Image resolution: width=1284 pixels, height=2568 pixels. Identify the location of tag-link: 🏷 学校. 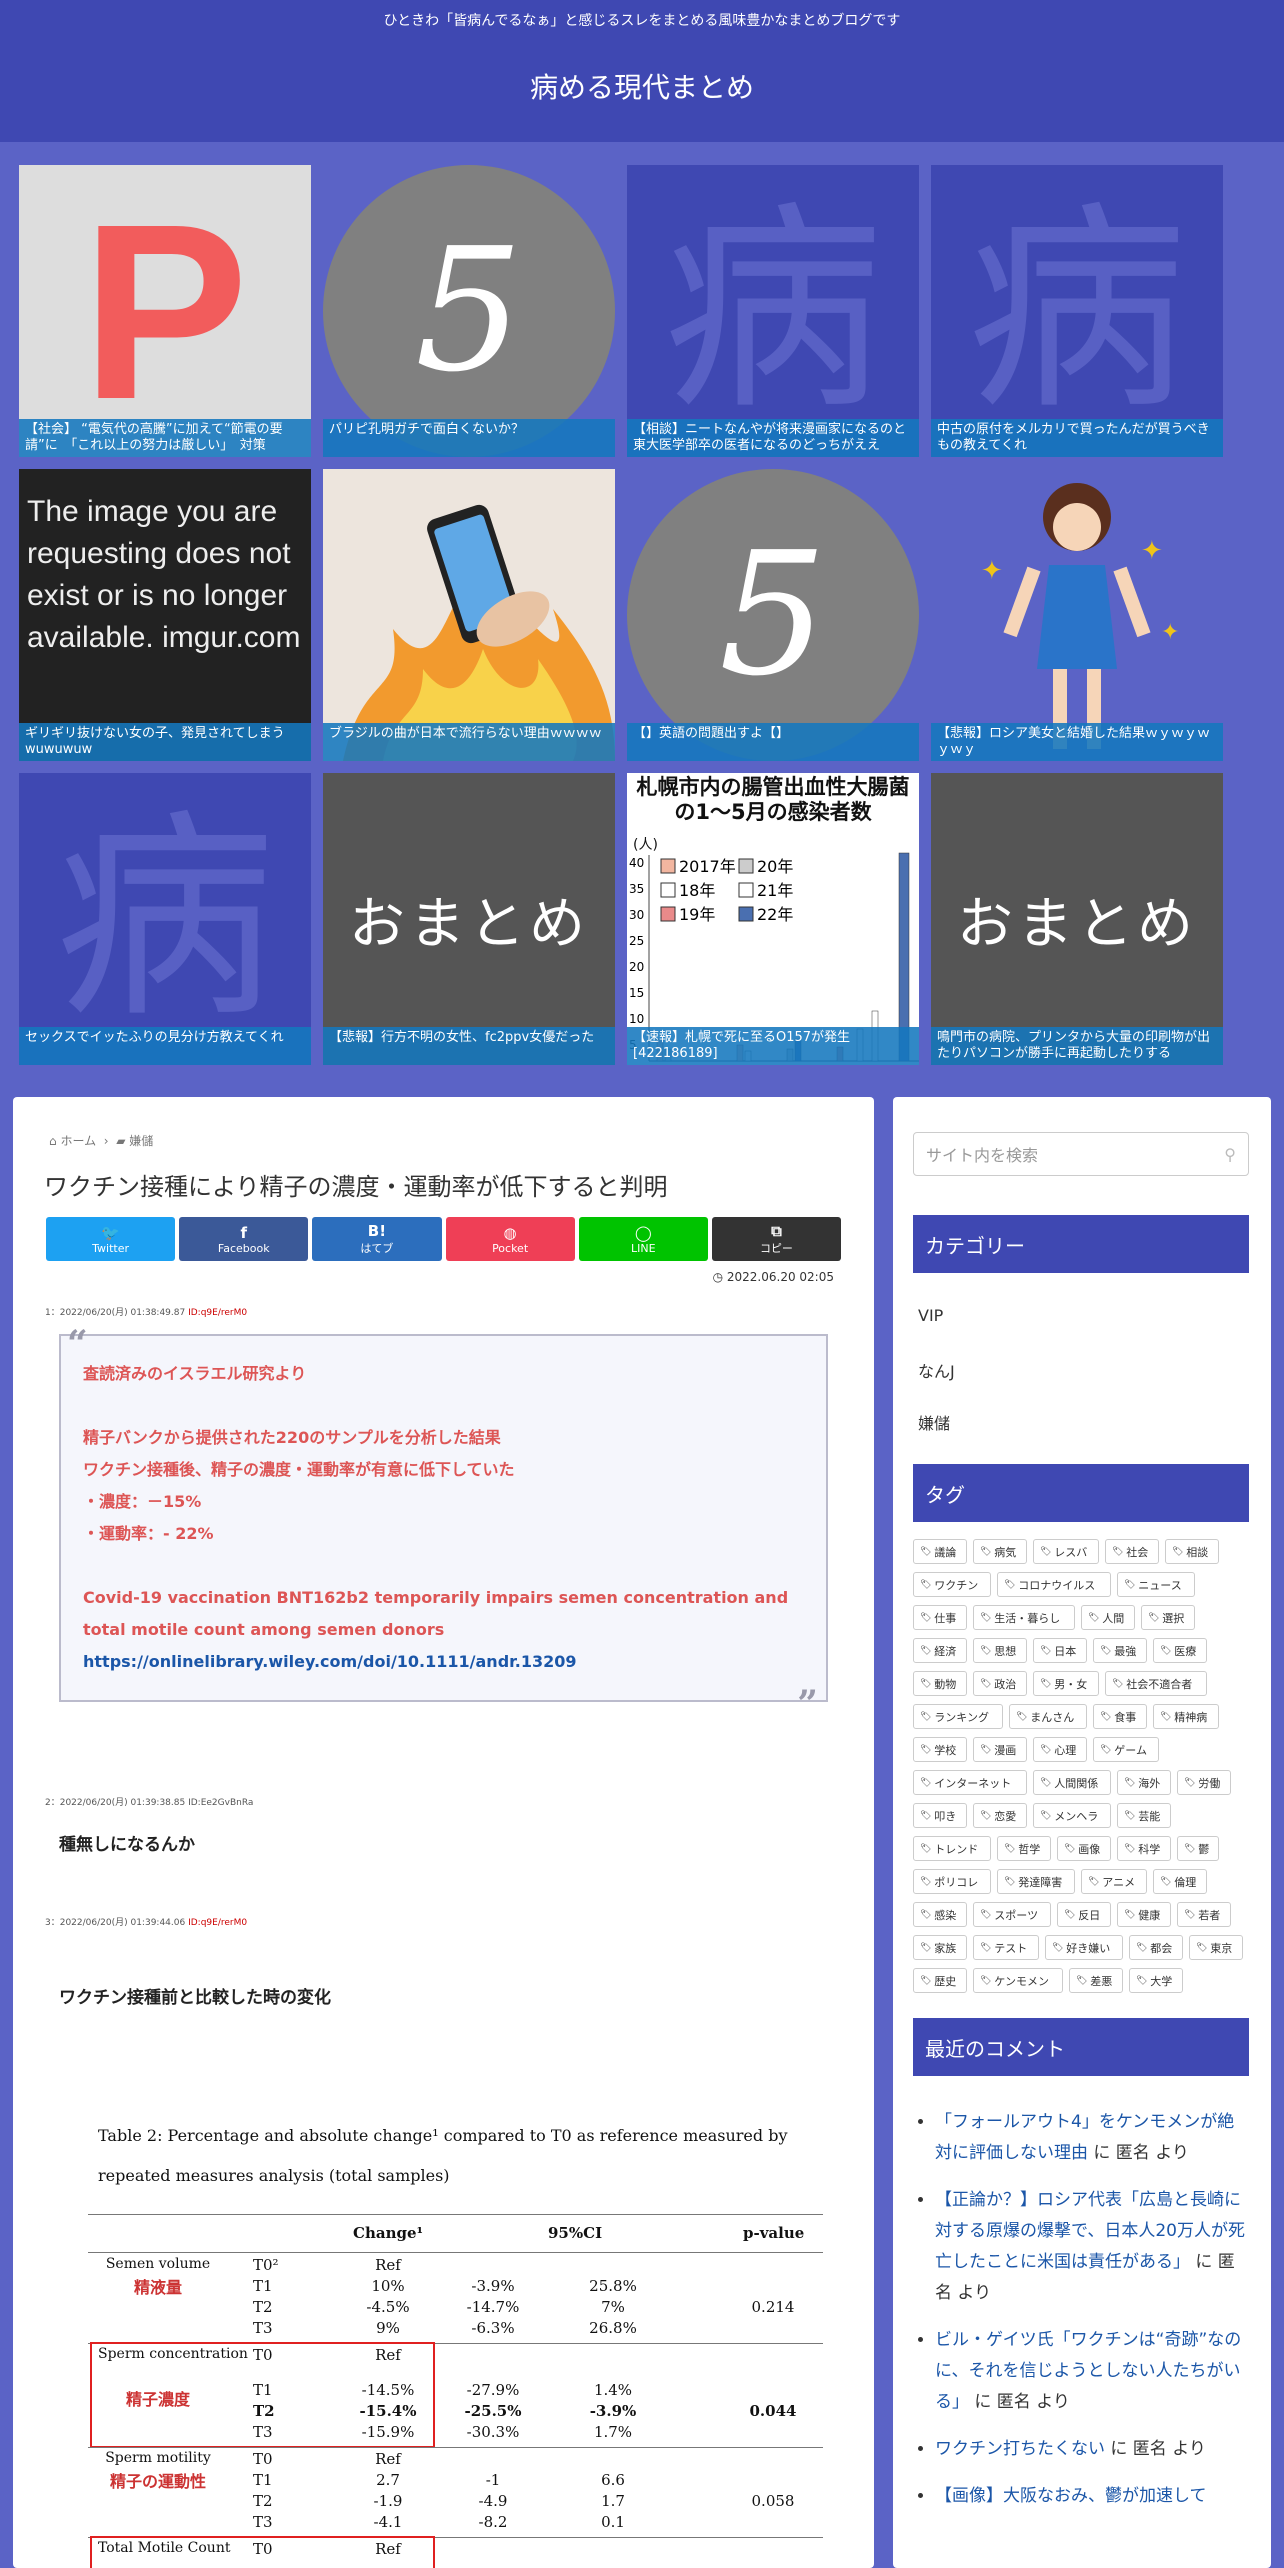
(940, 1749).